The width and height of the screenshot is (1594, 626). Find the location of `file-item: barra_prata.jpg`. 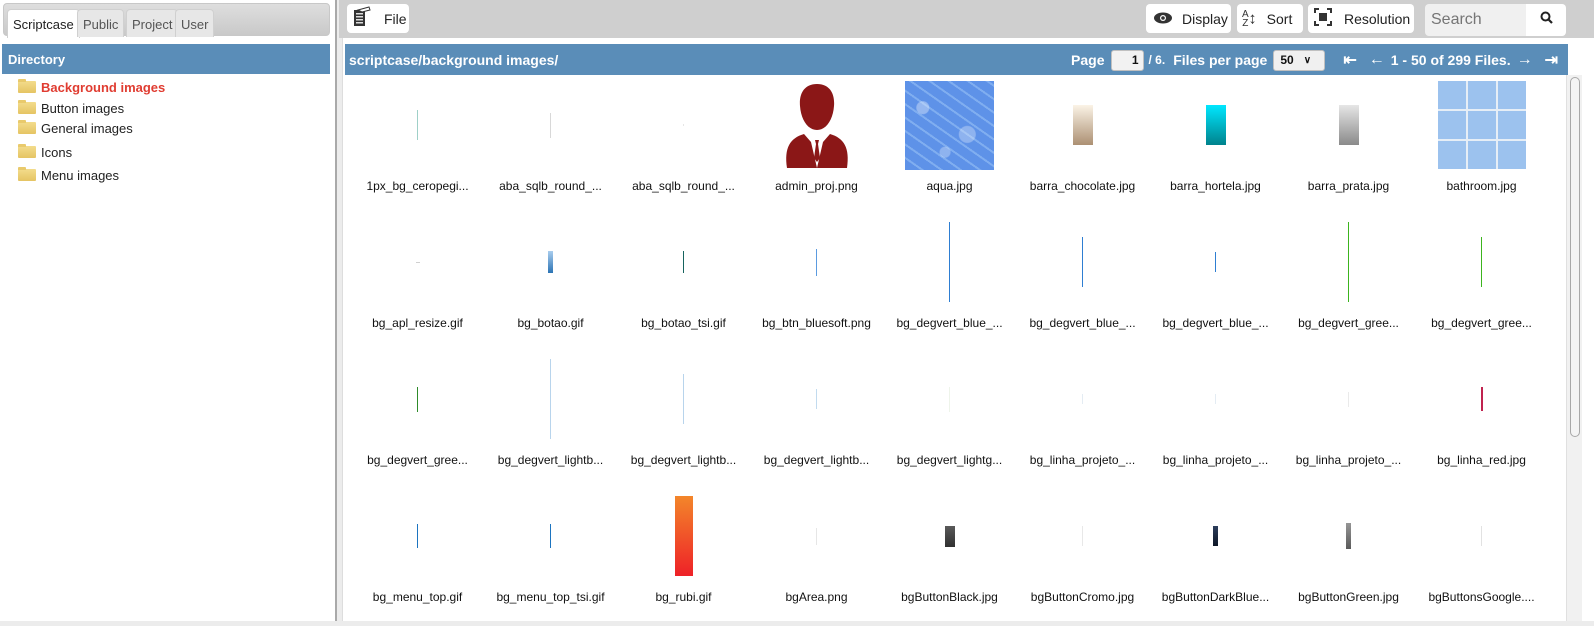

file-item: barra_prata.jpg is located at coordinates (1348, 146).